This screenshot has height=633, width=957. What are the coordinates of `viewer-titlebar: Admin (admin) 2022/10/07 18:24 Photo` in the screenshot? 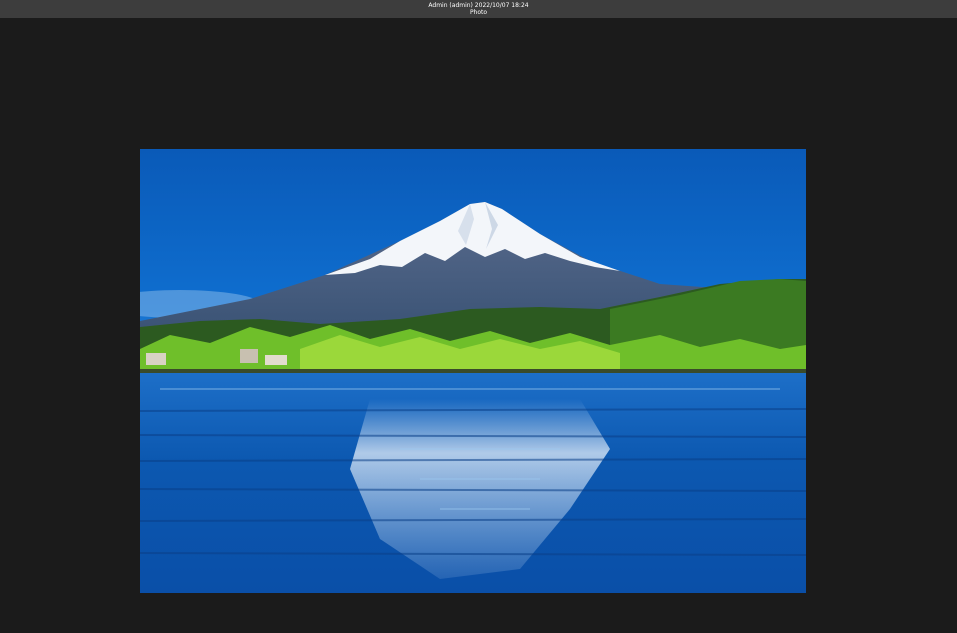 It's located at (478, 9).